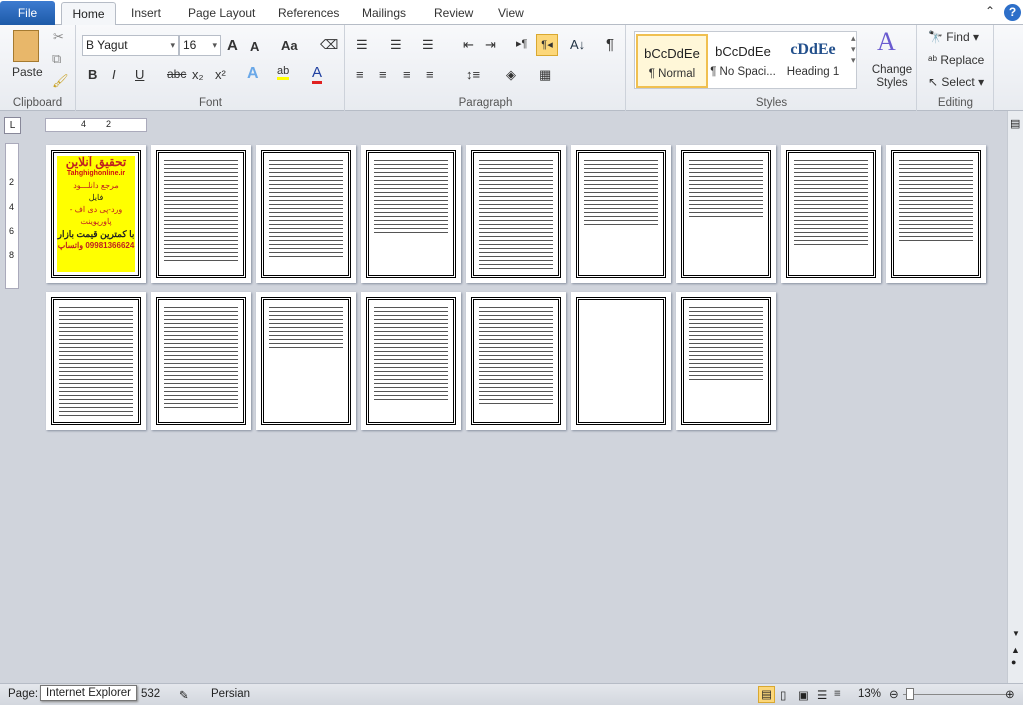 The height and width of the screenshot is (705, 1023). What do you see at coordinates (468, 45) in the screenshot?
I see `decrease-indent-icon: ⇤` at bounding box center [468, 45].